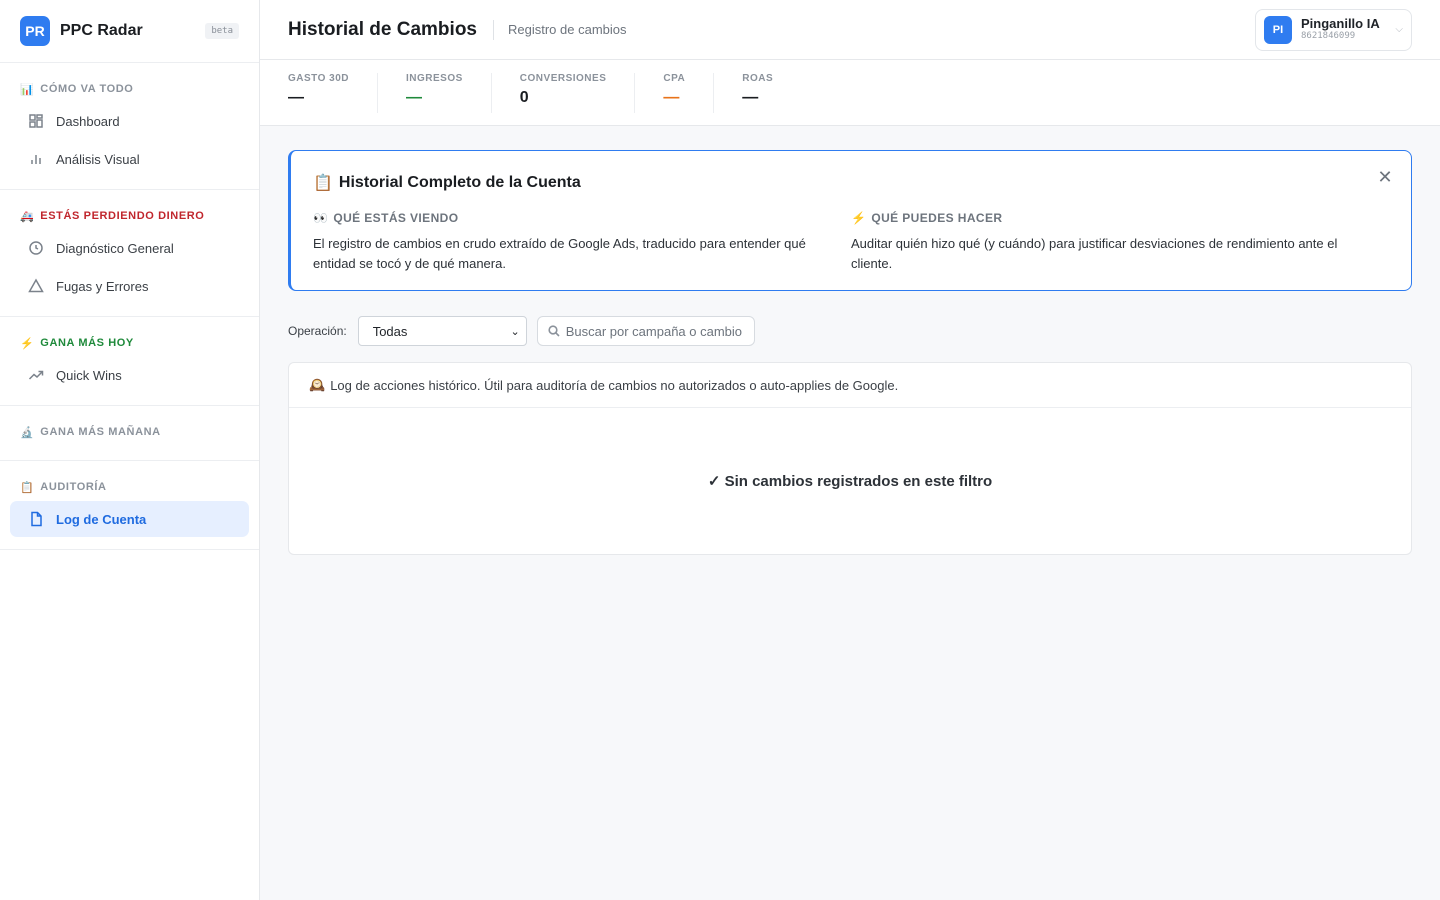  I want to click on nav-section-gana-mas-hoy: ⚡ Gana más hoy Quick Wins, so click(129, 361).